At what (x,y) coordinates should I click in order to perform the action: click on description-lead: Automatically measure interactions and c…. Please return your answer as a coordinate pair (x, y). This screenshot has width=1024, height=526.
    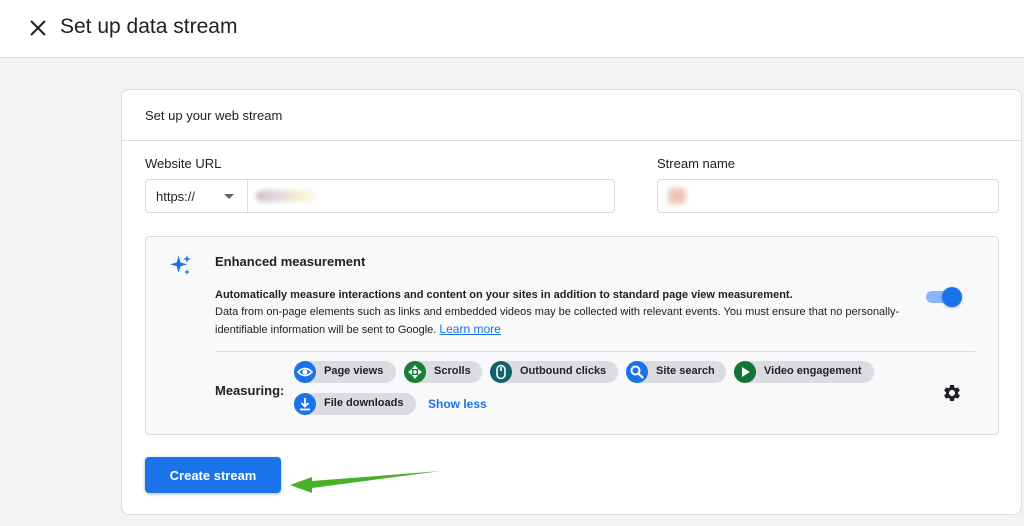
    Looking at the image, I should click on (504, 295).